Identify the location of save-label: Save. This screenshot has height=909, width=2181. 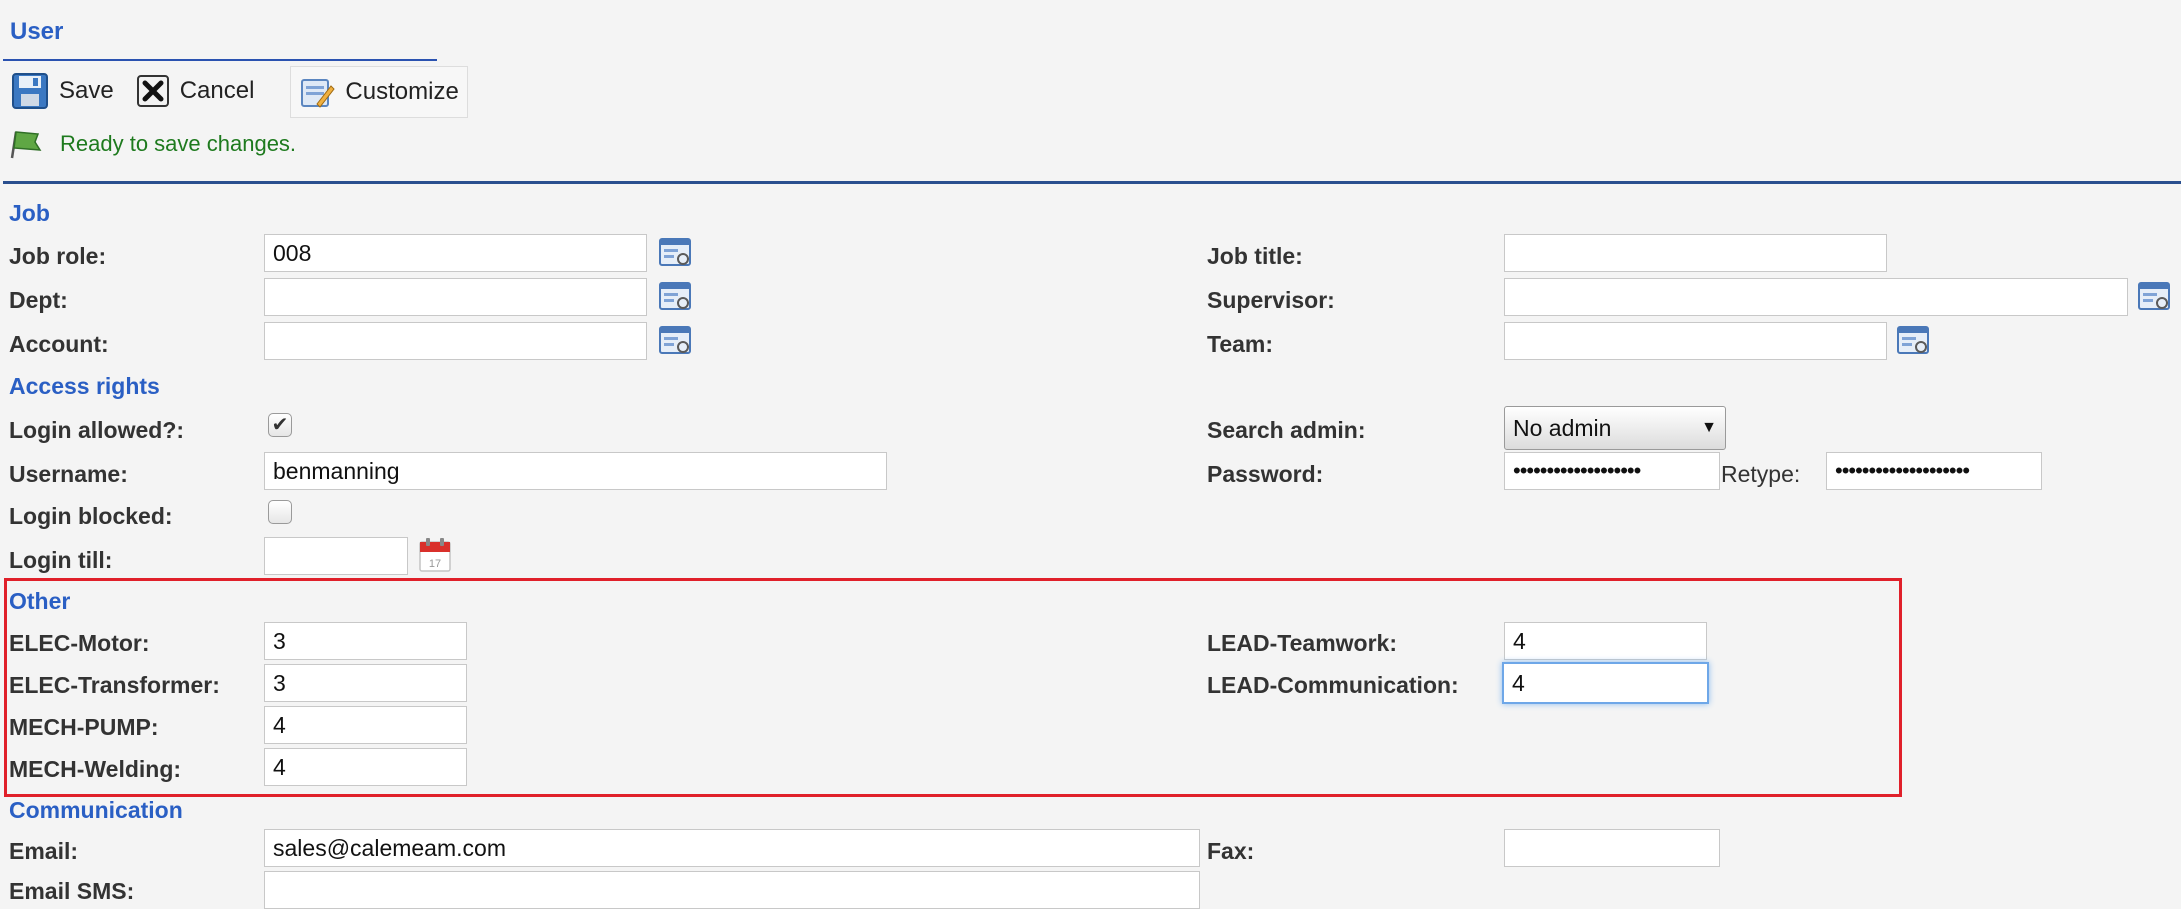
(86, 90).